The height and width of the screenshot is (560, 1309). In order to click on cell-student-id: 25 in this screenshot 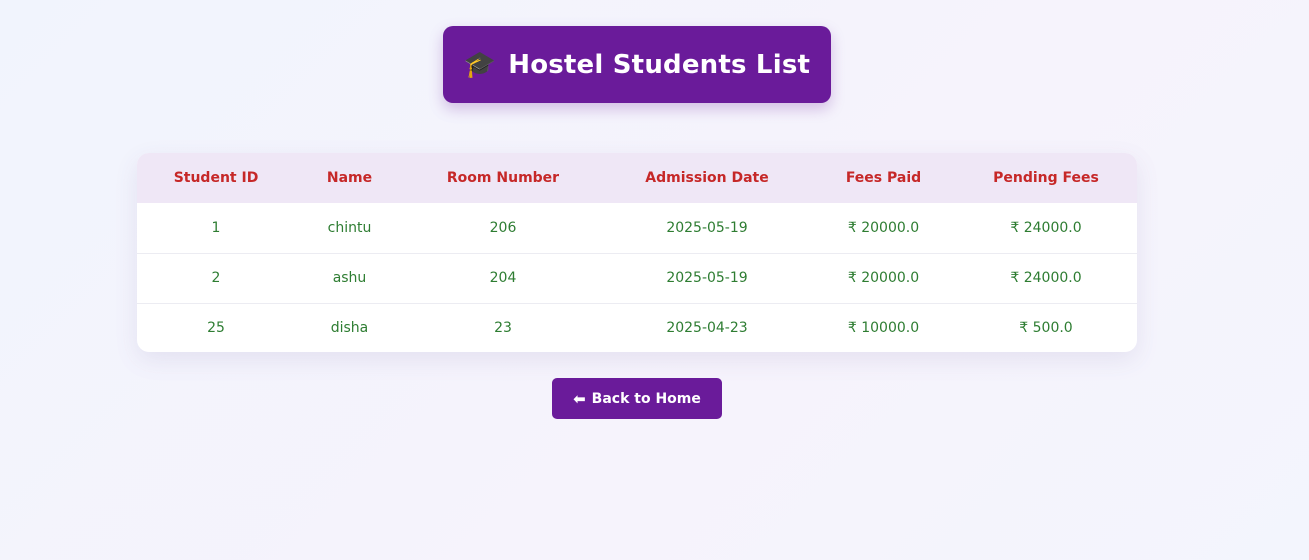, I will do `click(216, 328)`.